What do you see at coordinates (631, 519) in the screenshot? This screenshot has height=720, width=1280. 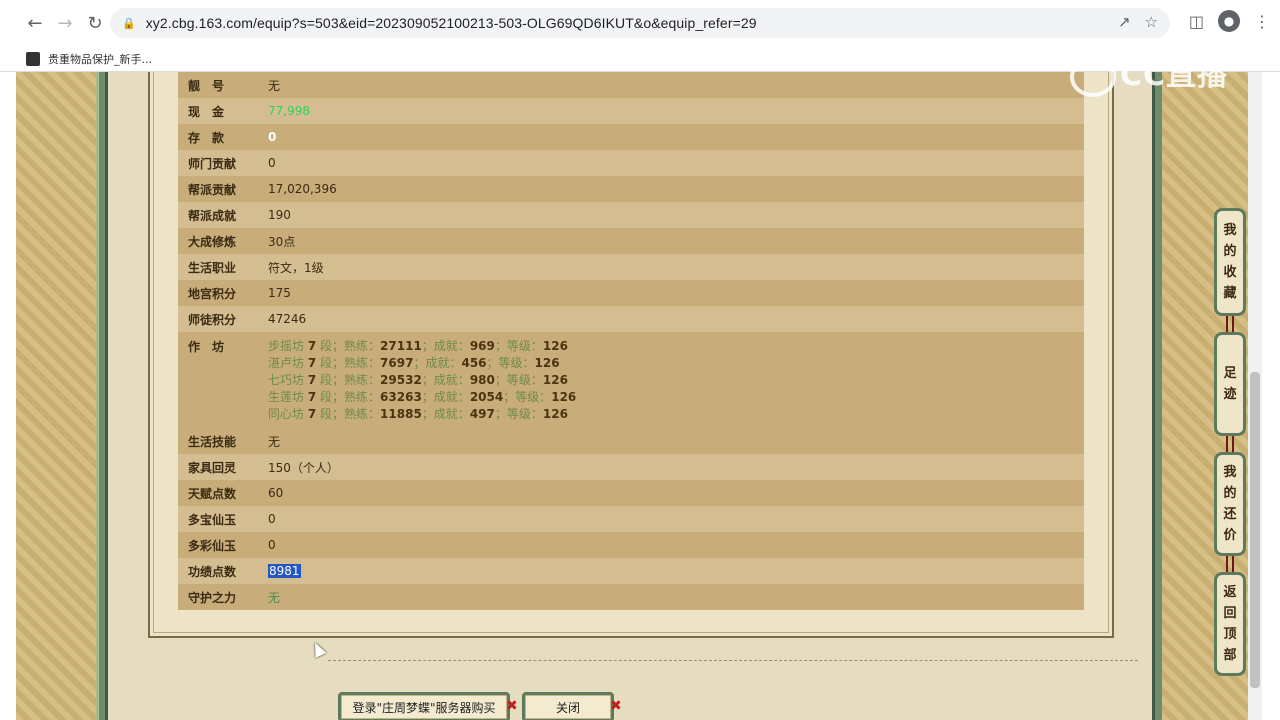 I see `table-row: 多宝仙玉 0` at bounding box center [631, 519].